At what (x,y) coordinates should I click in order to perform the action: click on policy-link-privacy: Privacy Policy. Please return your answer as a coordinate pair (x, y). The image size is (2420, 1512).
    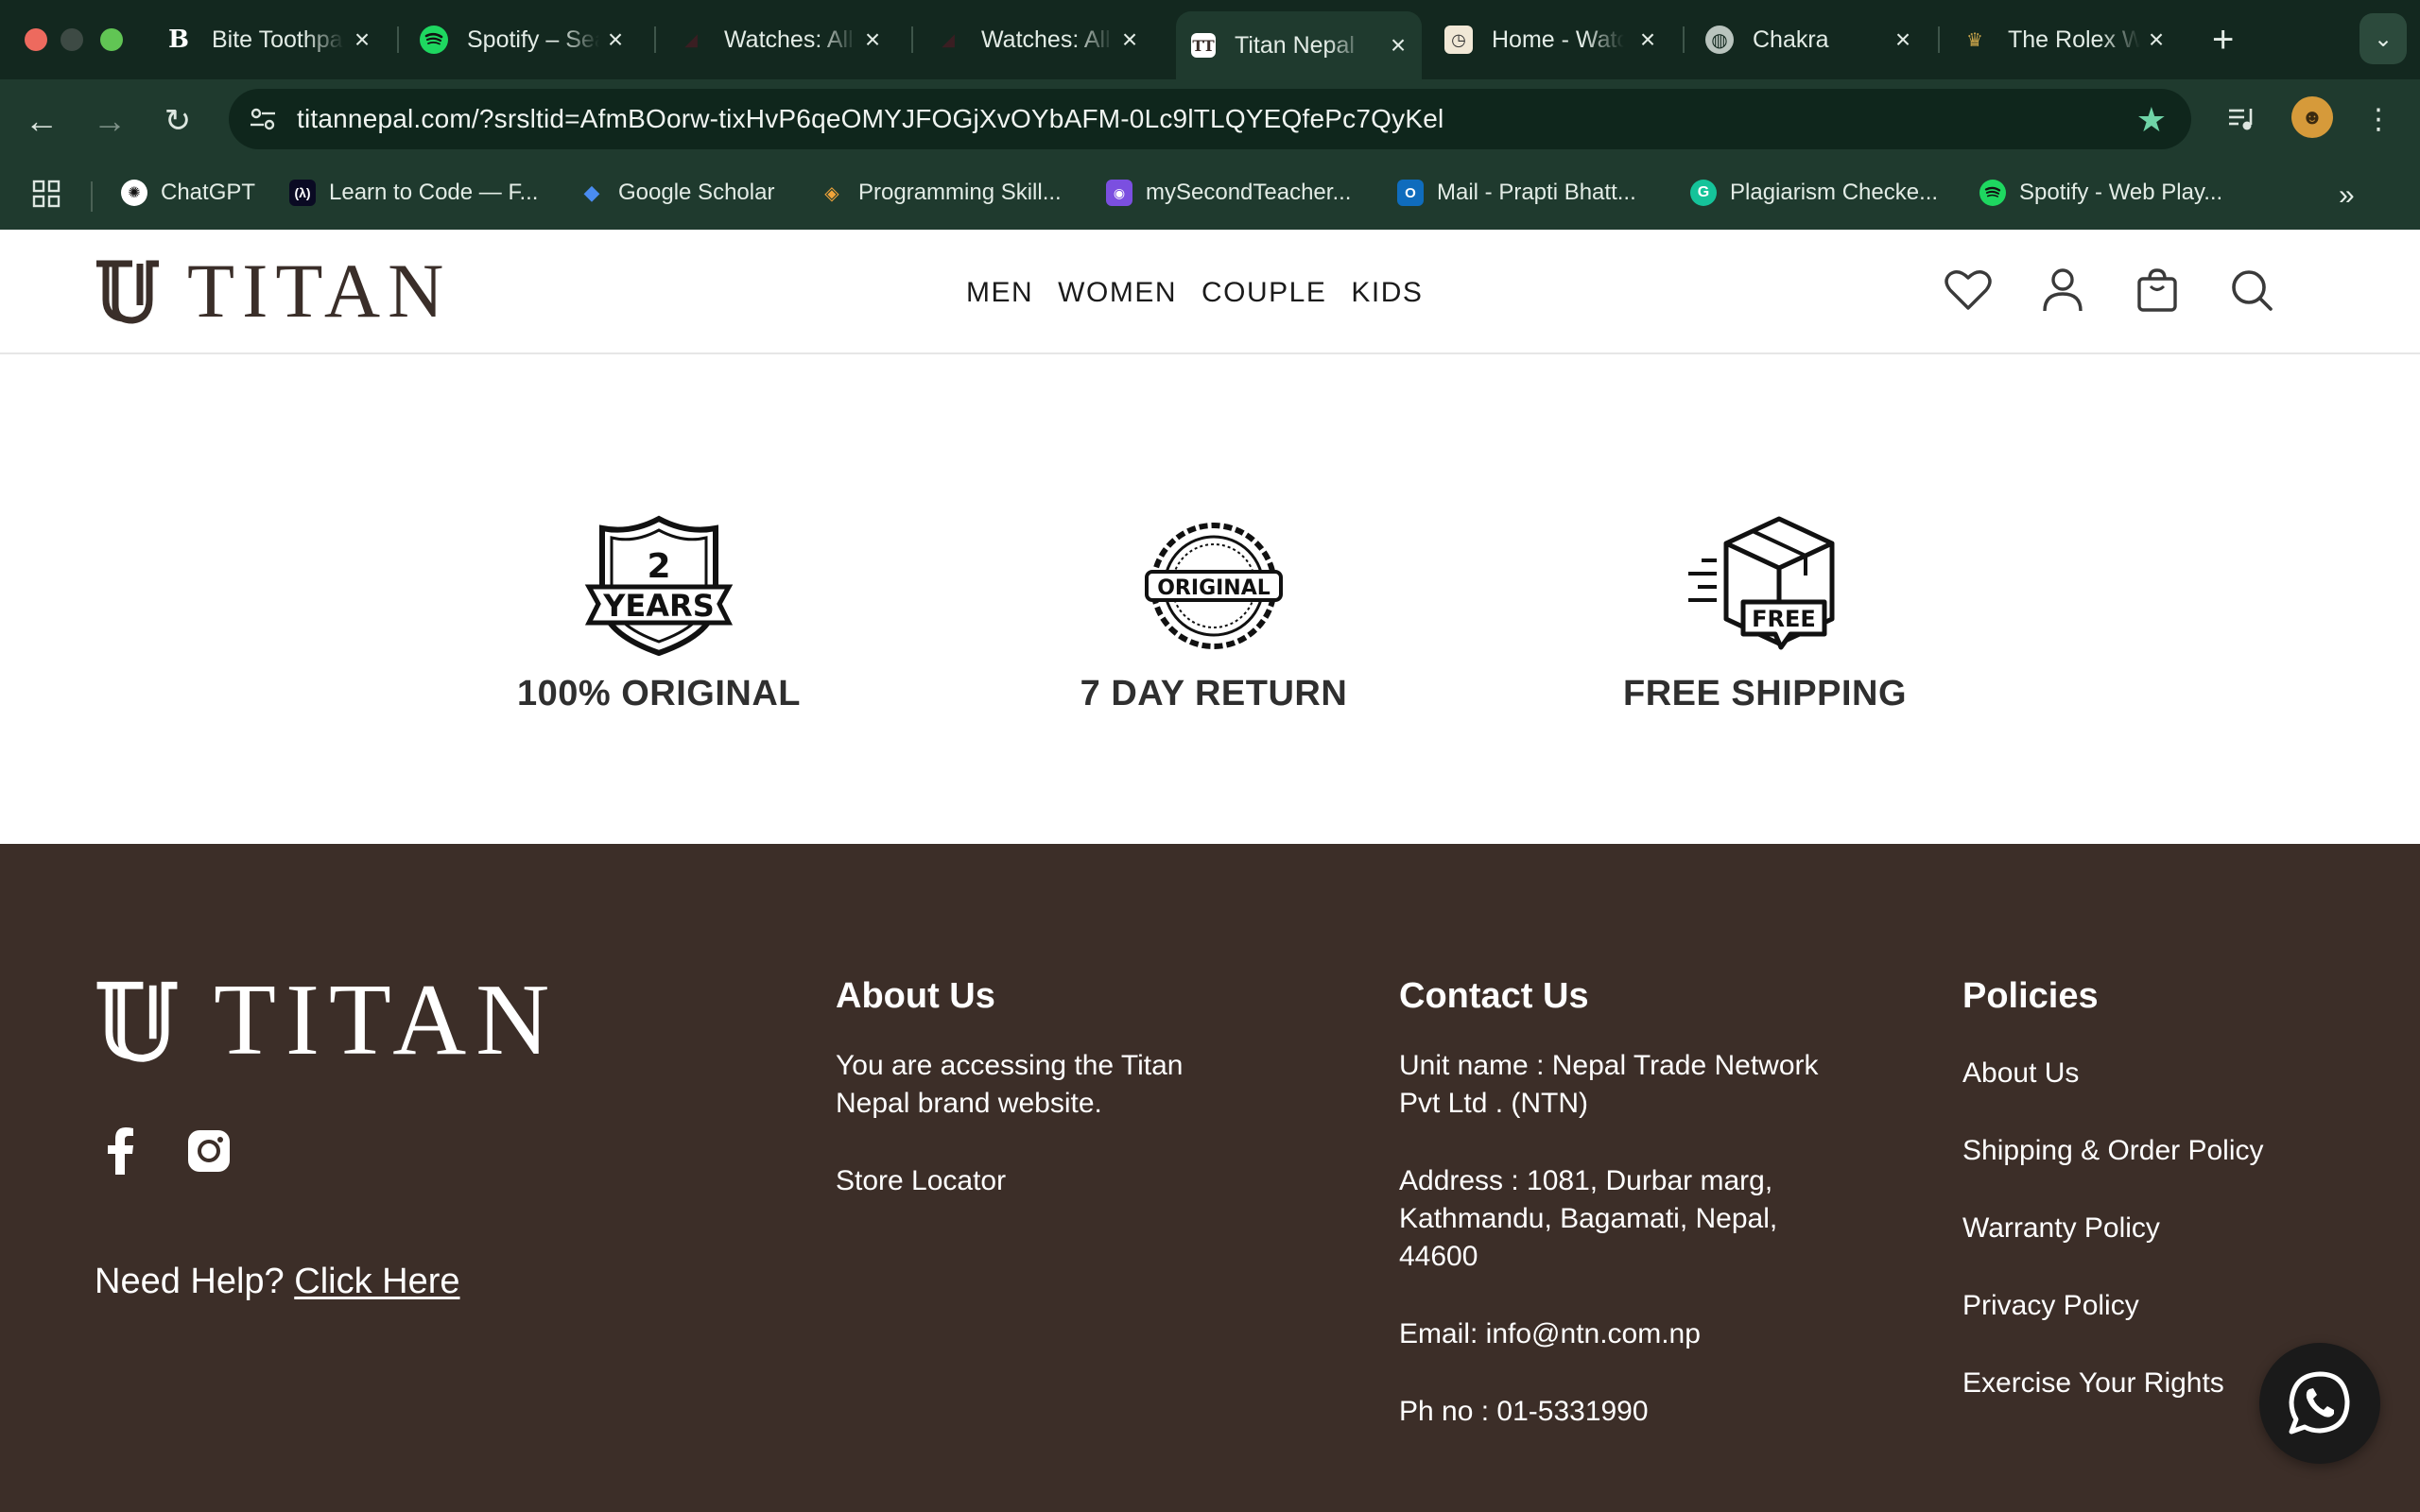
    Looking at the image, I should click on (2161, 1306).